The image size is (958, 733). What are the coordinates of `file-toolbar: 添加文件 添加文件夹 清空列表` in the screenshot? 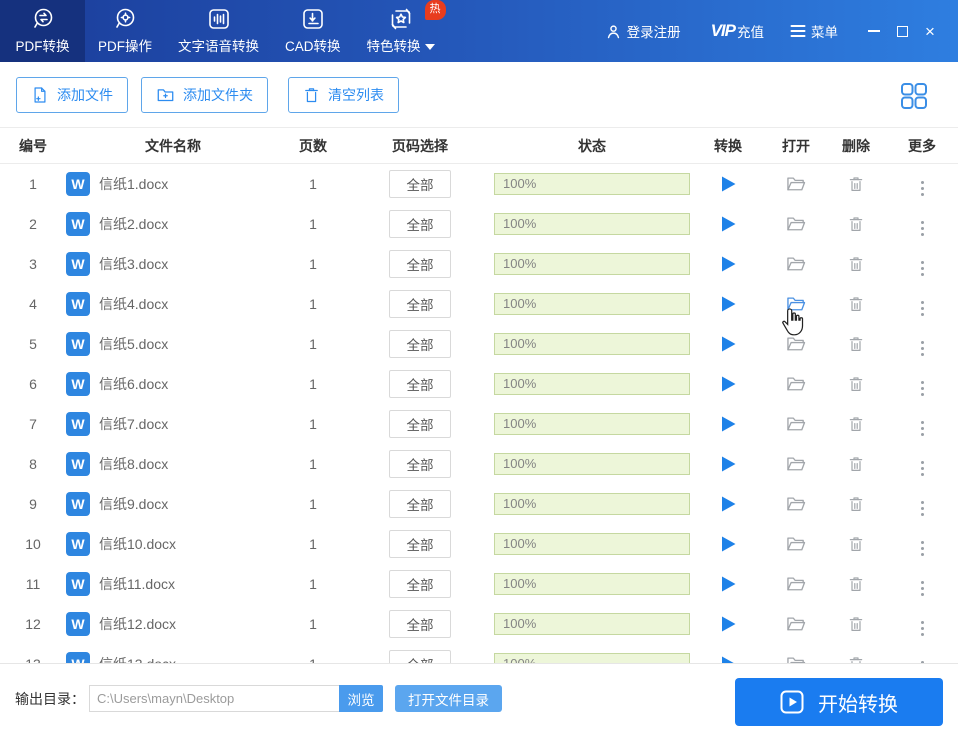 It's located at (479, 95).